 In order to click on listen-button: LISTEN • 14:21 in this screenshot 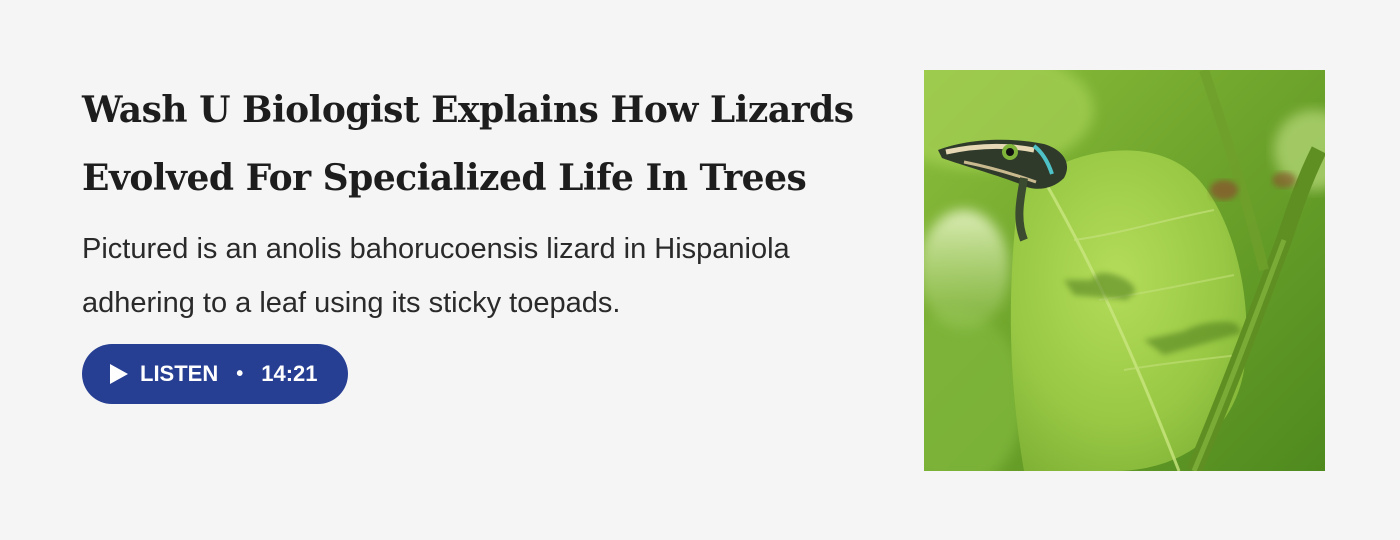, I will do `click(215, 374)`.